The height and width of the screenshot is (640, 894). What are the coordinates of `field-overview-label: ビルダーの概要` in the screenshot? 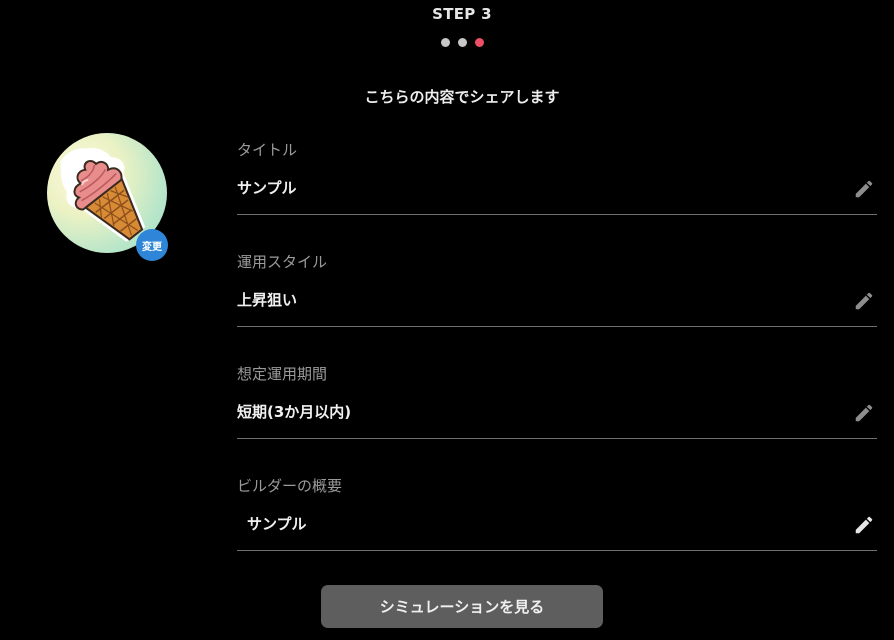 It's located at (290, 486).